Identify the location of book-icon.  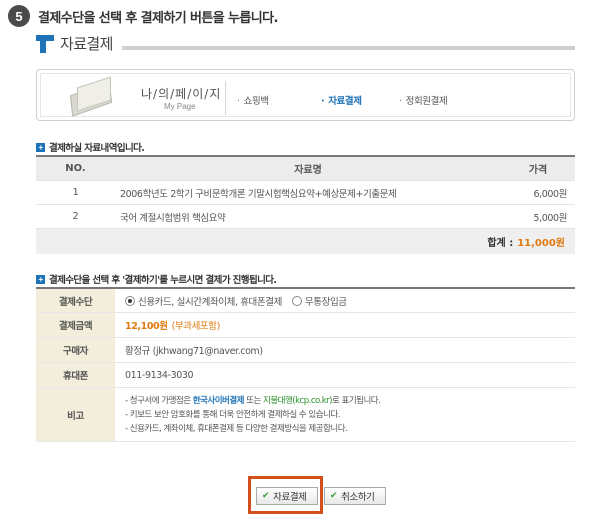
(92, 96).